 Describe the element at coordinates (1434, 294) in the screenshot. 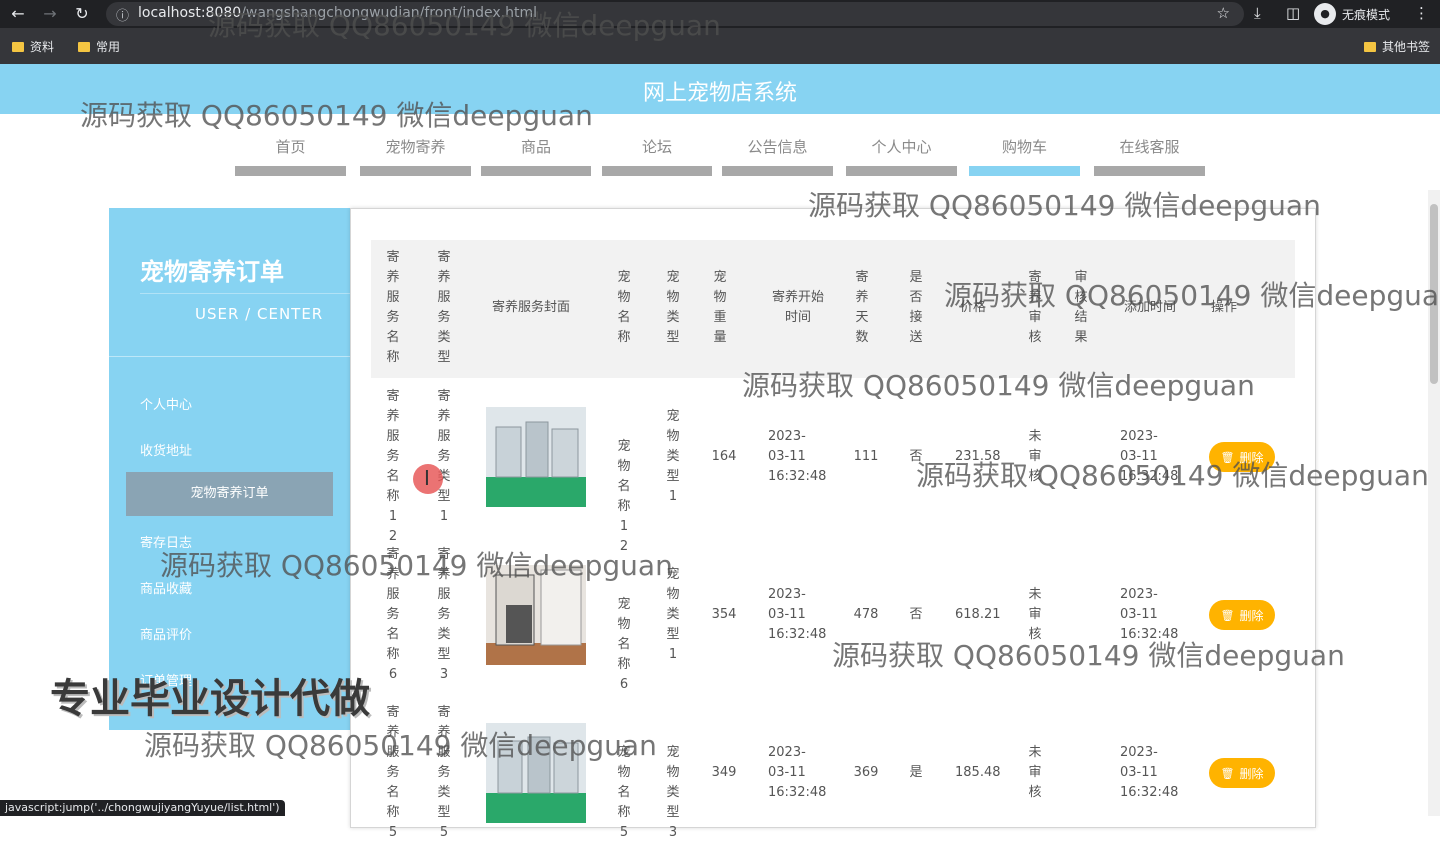

I see `scrollbar-thumb` at that location.